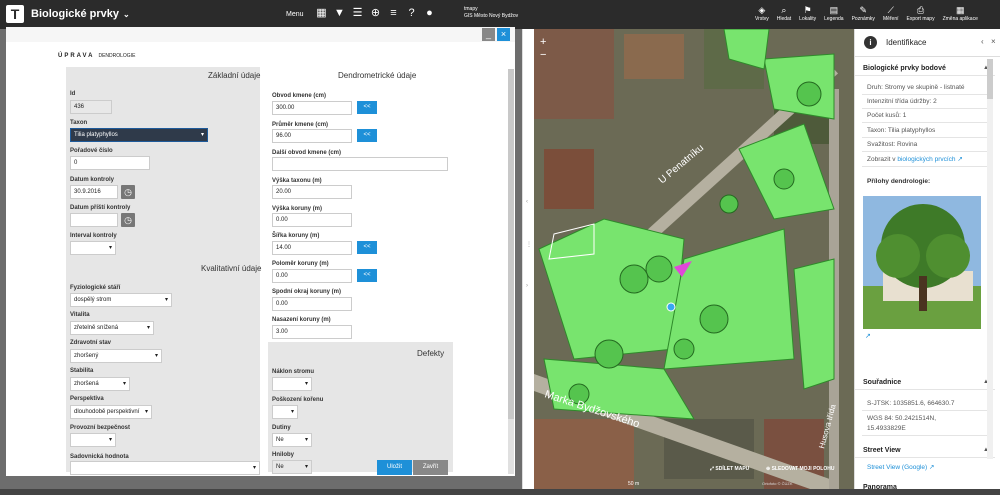 Image resolution: width=1000 pixels, height=495 pixels. Describe the element at coordinates (231, 268) in the screenshot. I see `section-quality: Kvalitativní údaje` at that location.